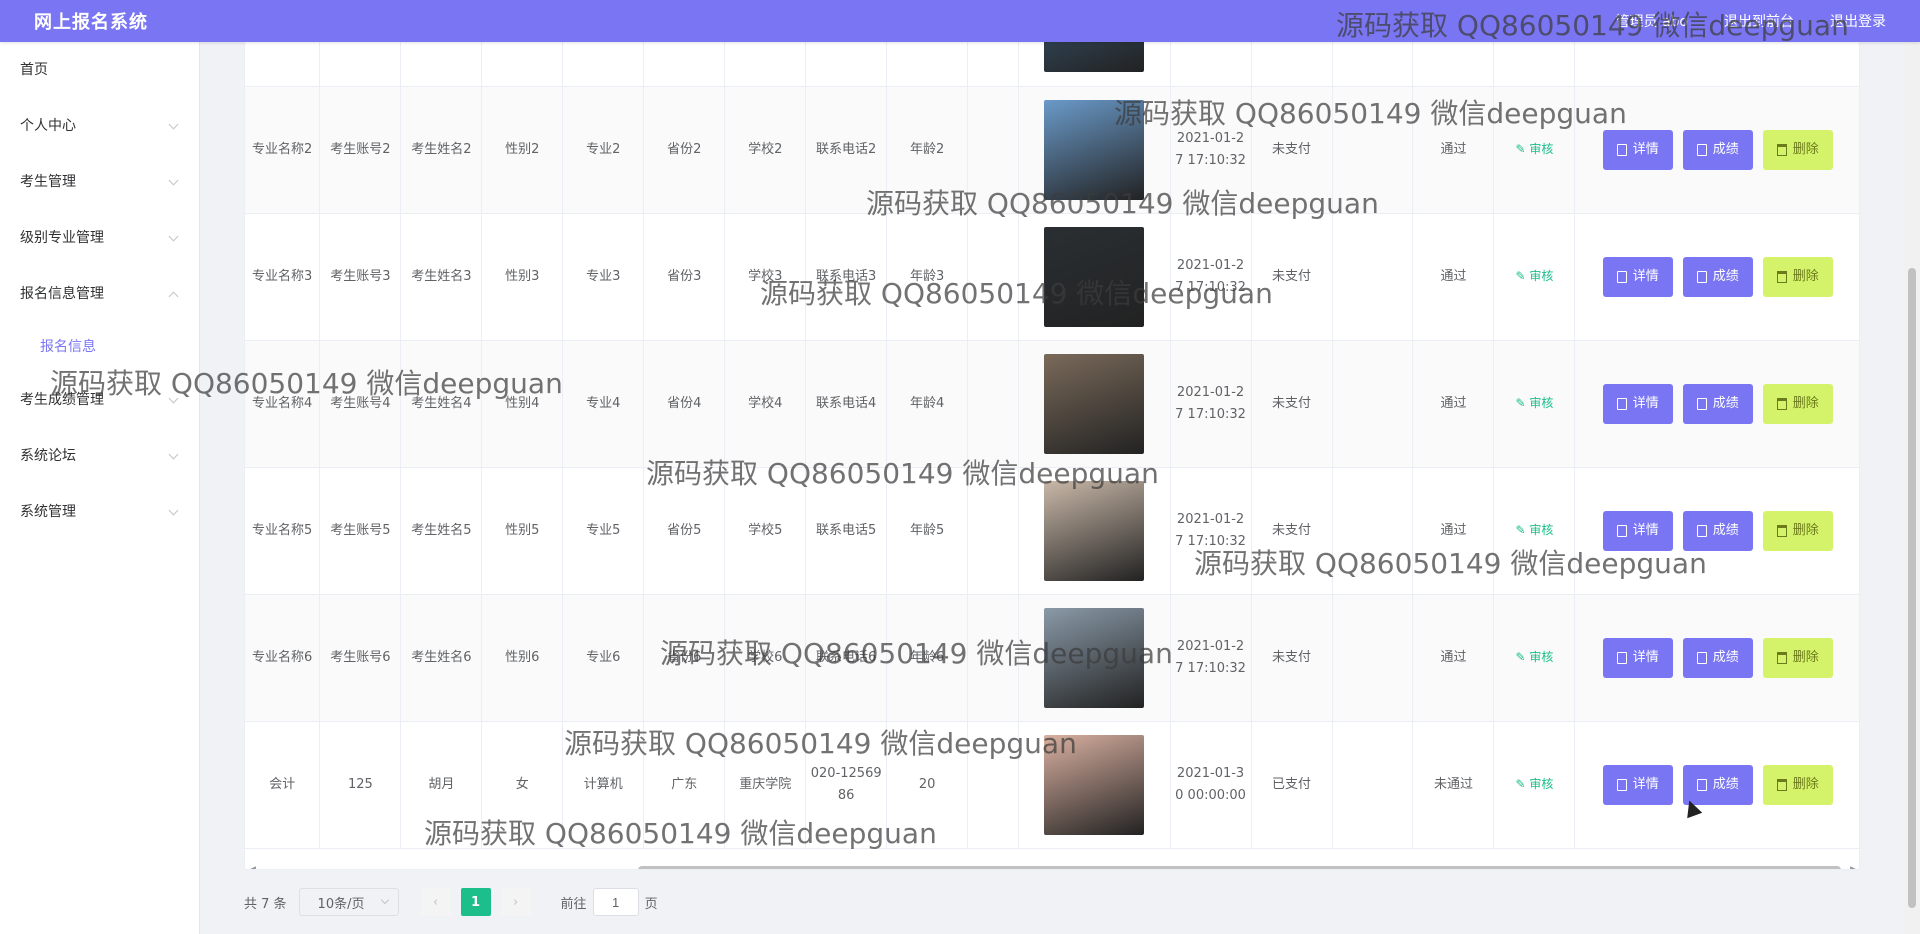 This screenshot has height=934, width=1920. I want to click on cell-audit: ✎ 审核, so click(1534, 150).